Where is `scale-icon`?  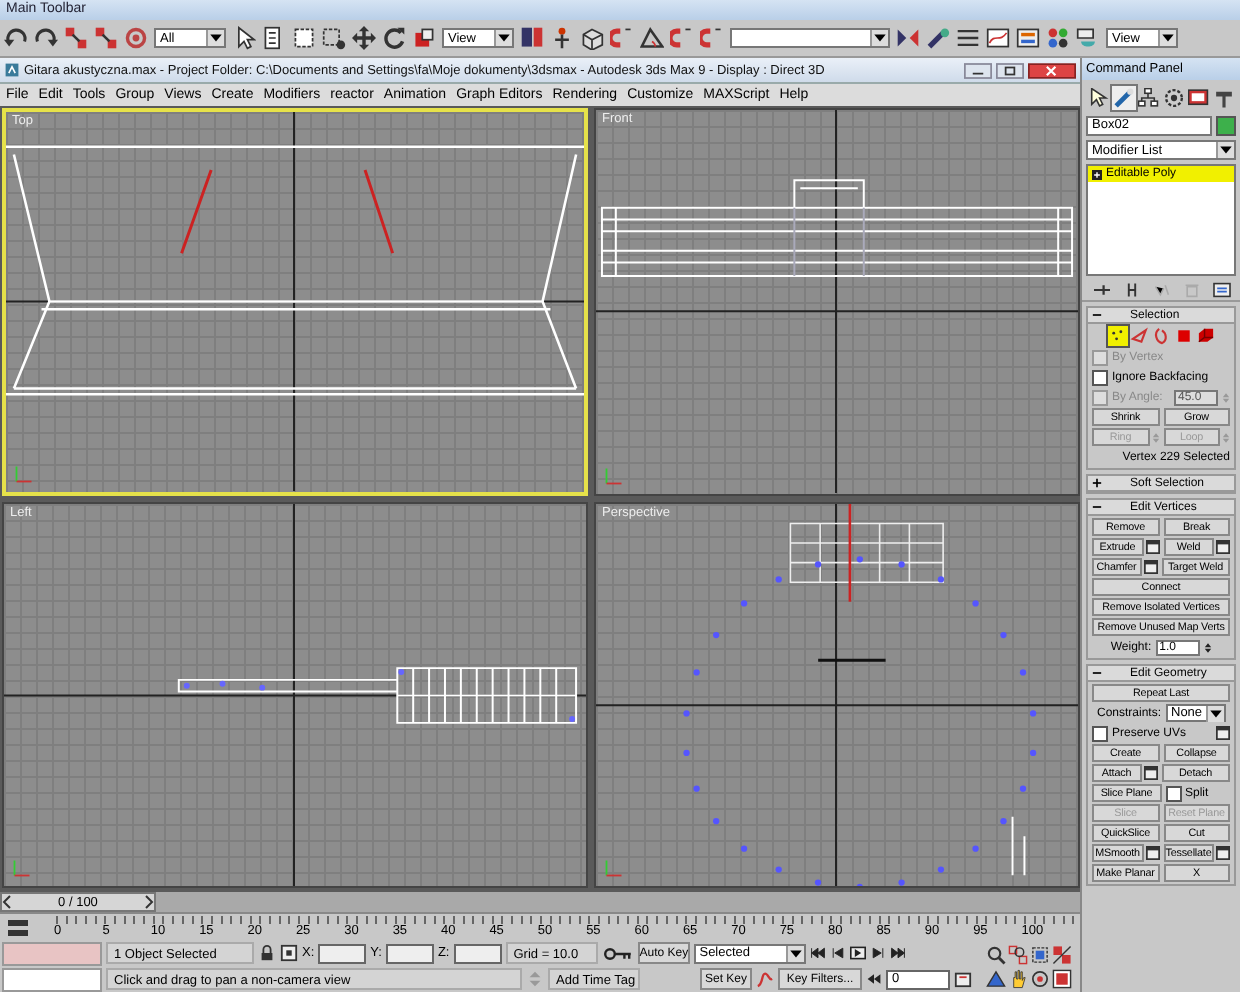
scale-icon is located at coordinates (424, 38).